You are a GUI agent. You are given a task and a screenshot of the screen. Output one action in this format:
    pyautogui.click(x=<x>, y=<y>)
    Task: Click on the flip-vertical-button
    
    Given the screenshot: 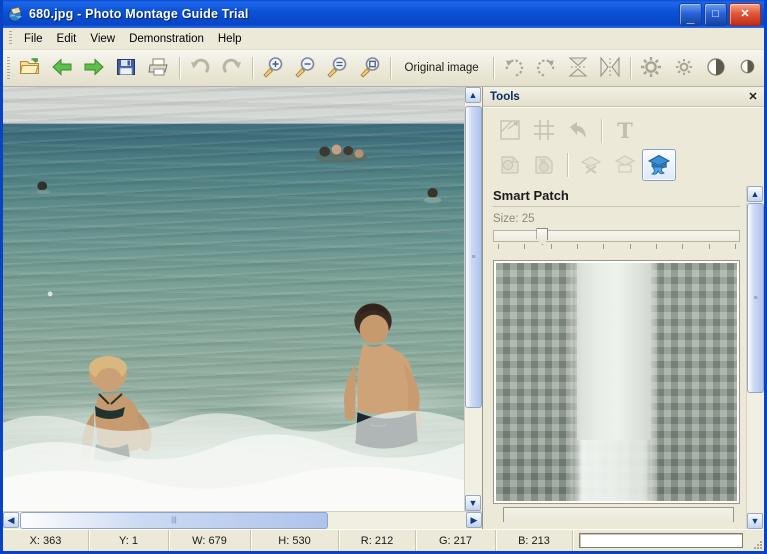 What is the action you would take?
    pyautogui.click(x=578, y=68)
    